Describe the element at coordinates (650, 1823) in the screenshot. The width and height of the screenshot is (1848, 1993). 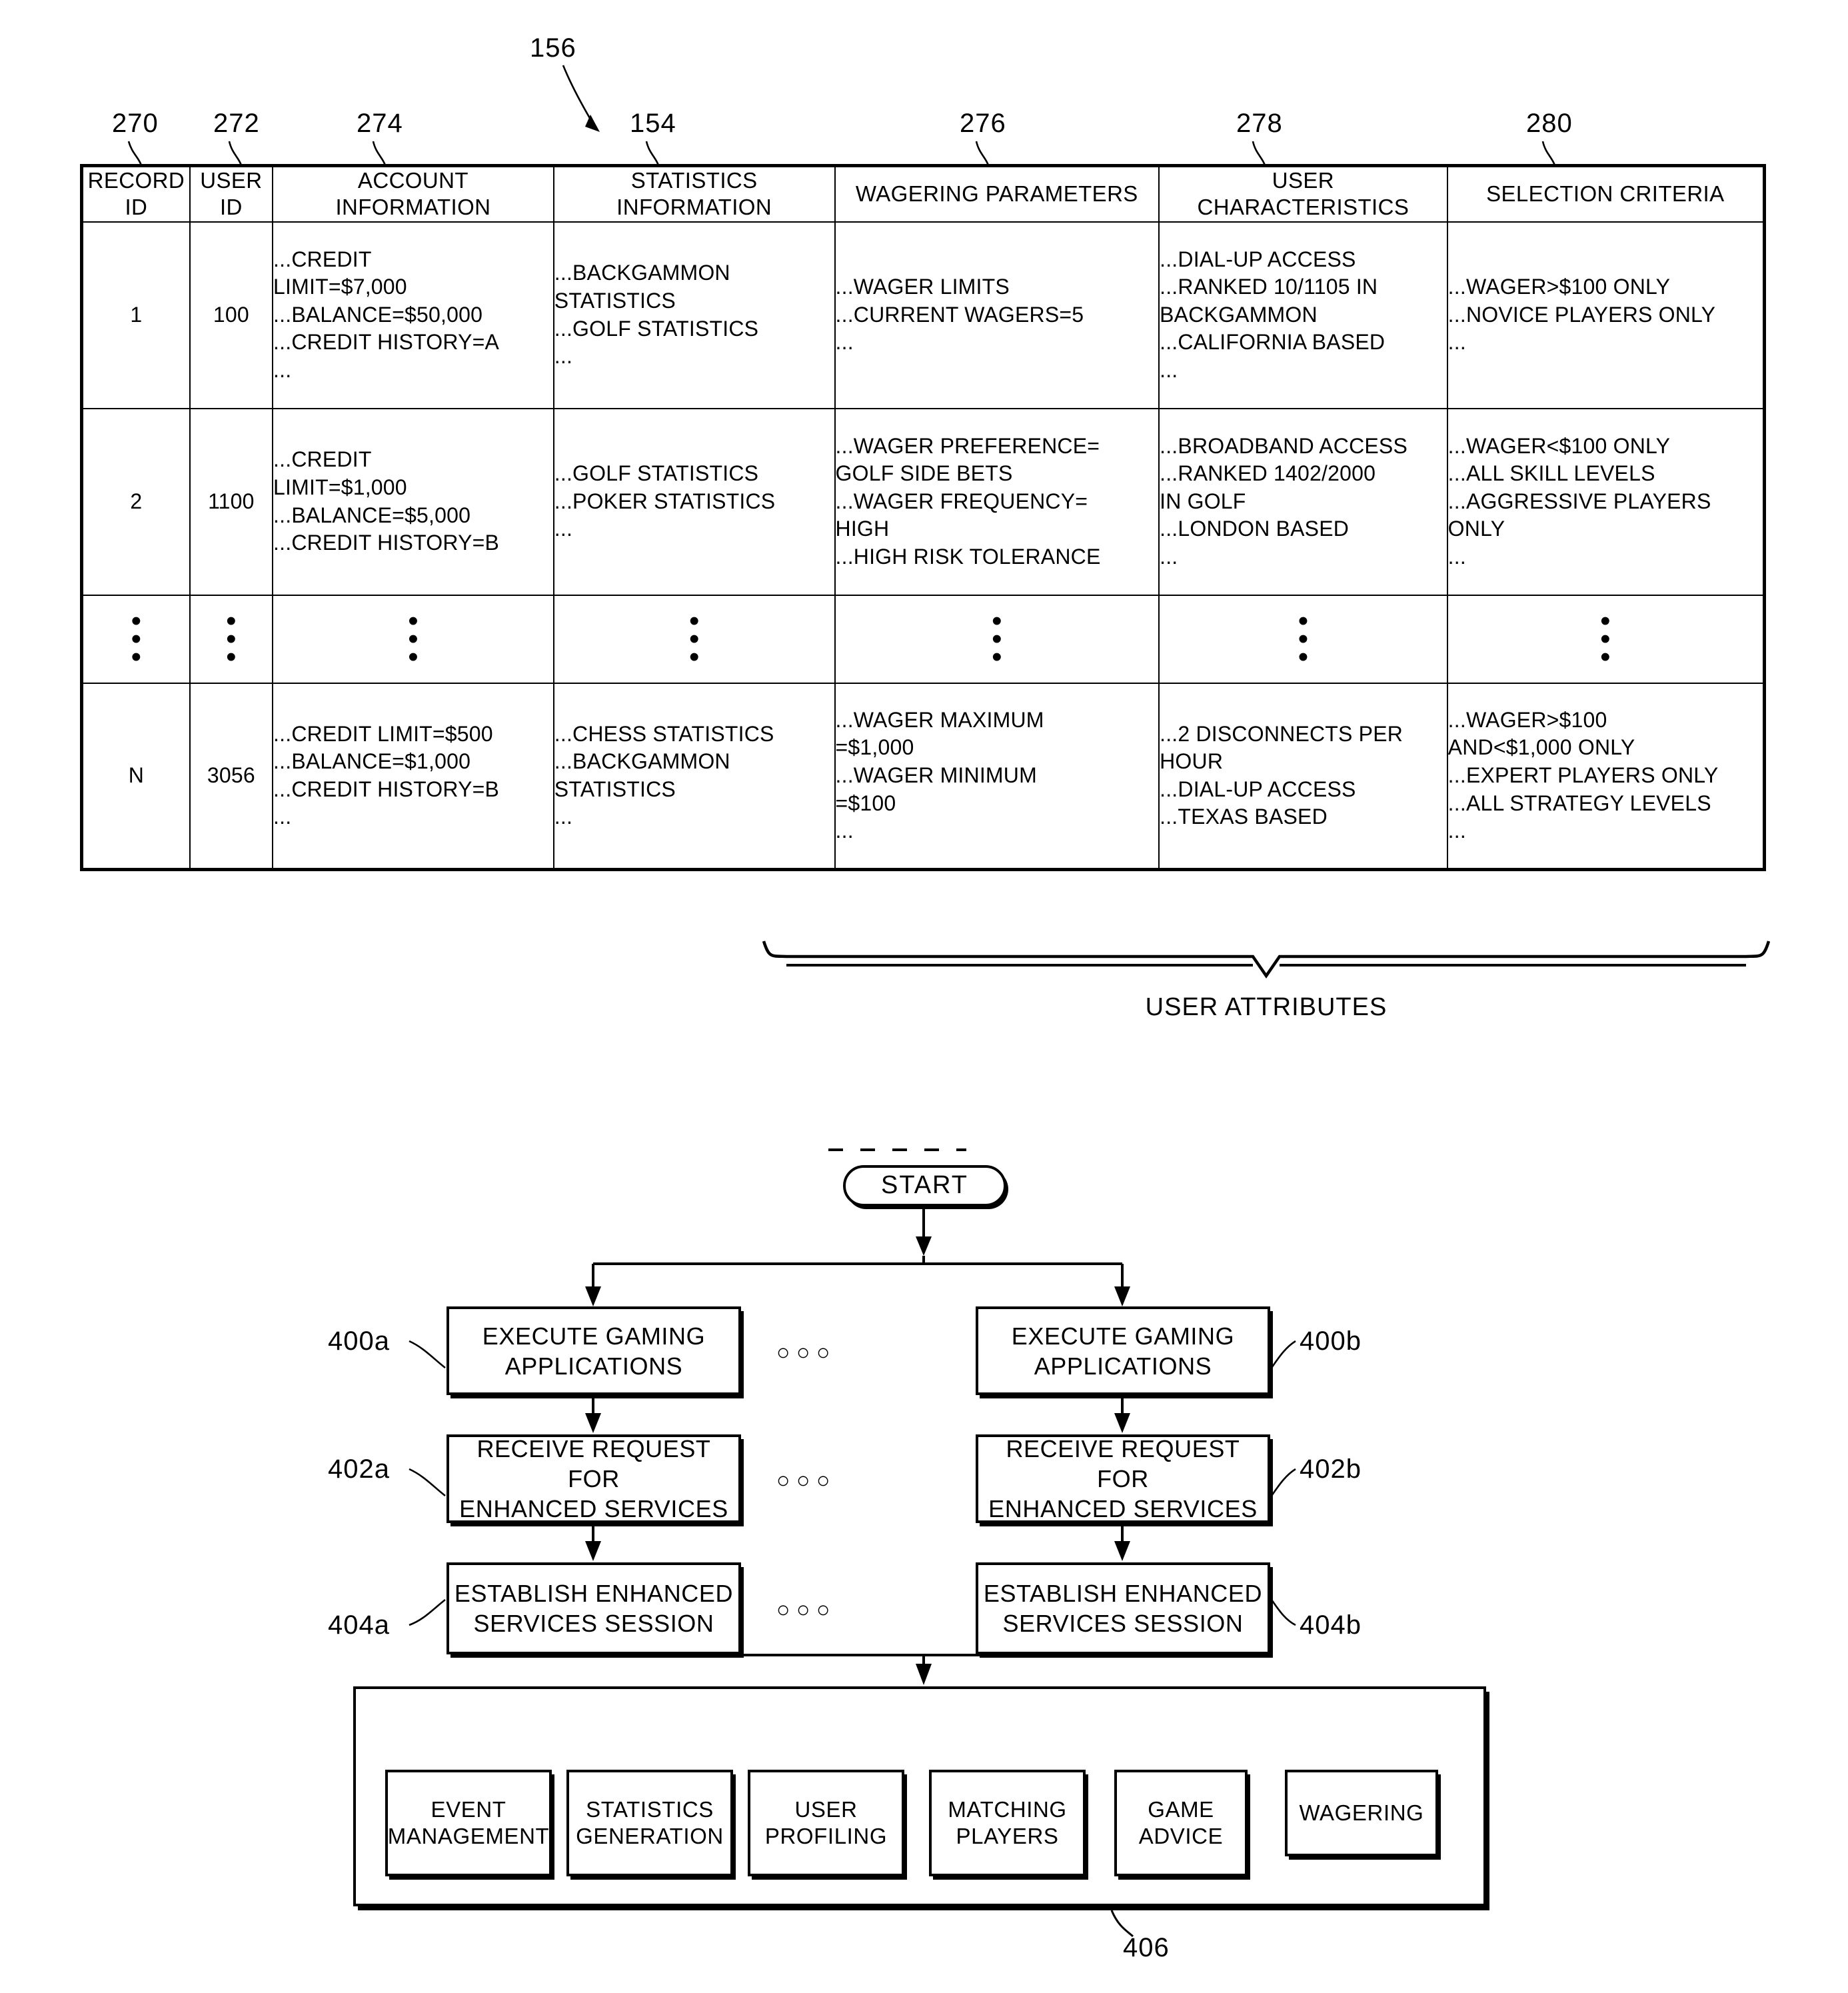
I see `service-box-statistics-generation: STATISTICS GENERATION` at that location.